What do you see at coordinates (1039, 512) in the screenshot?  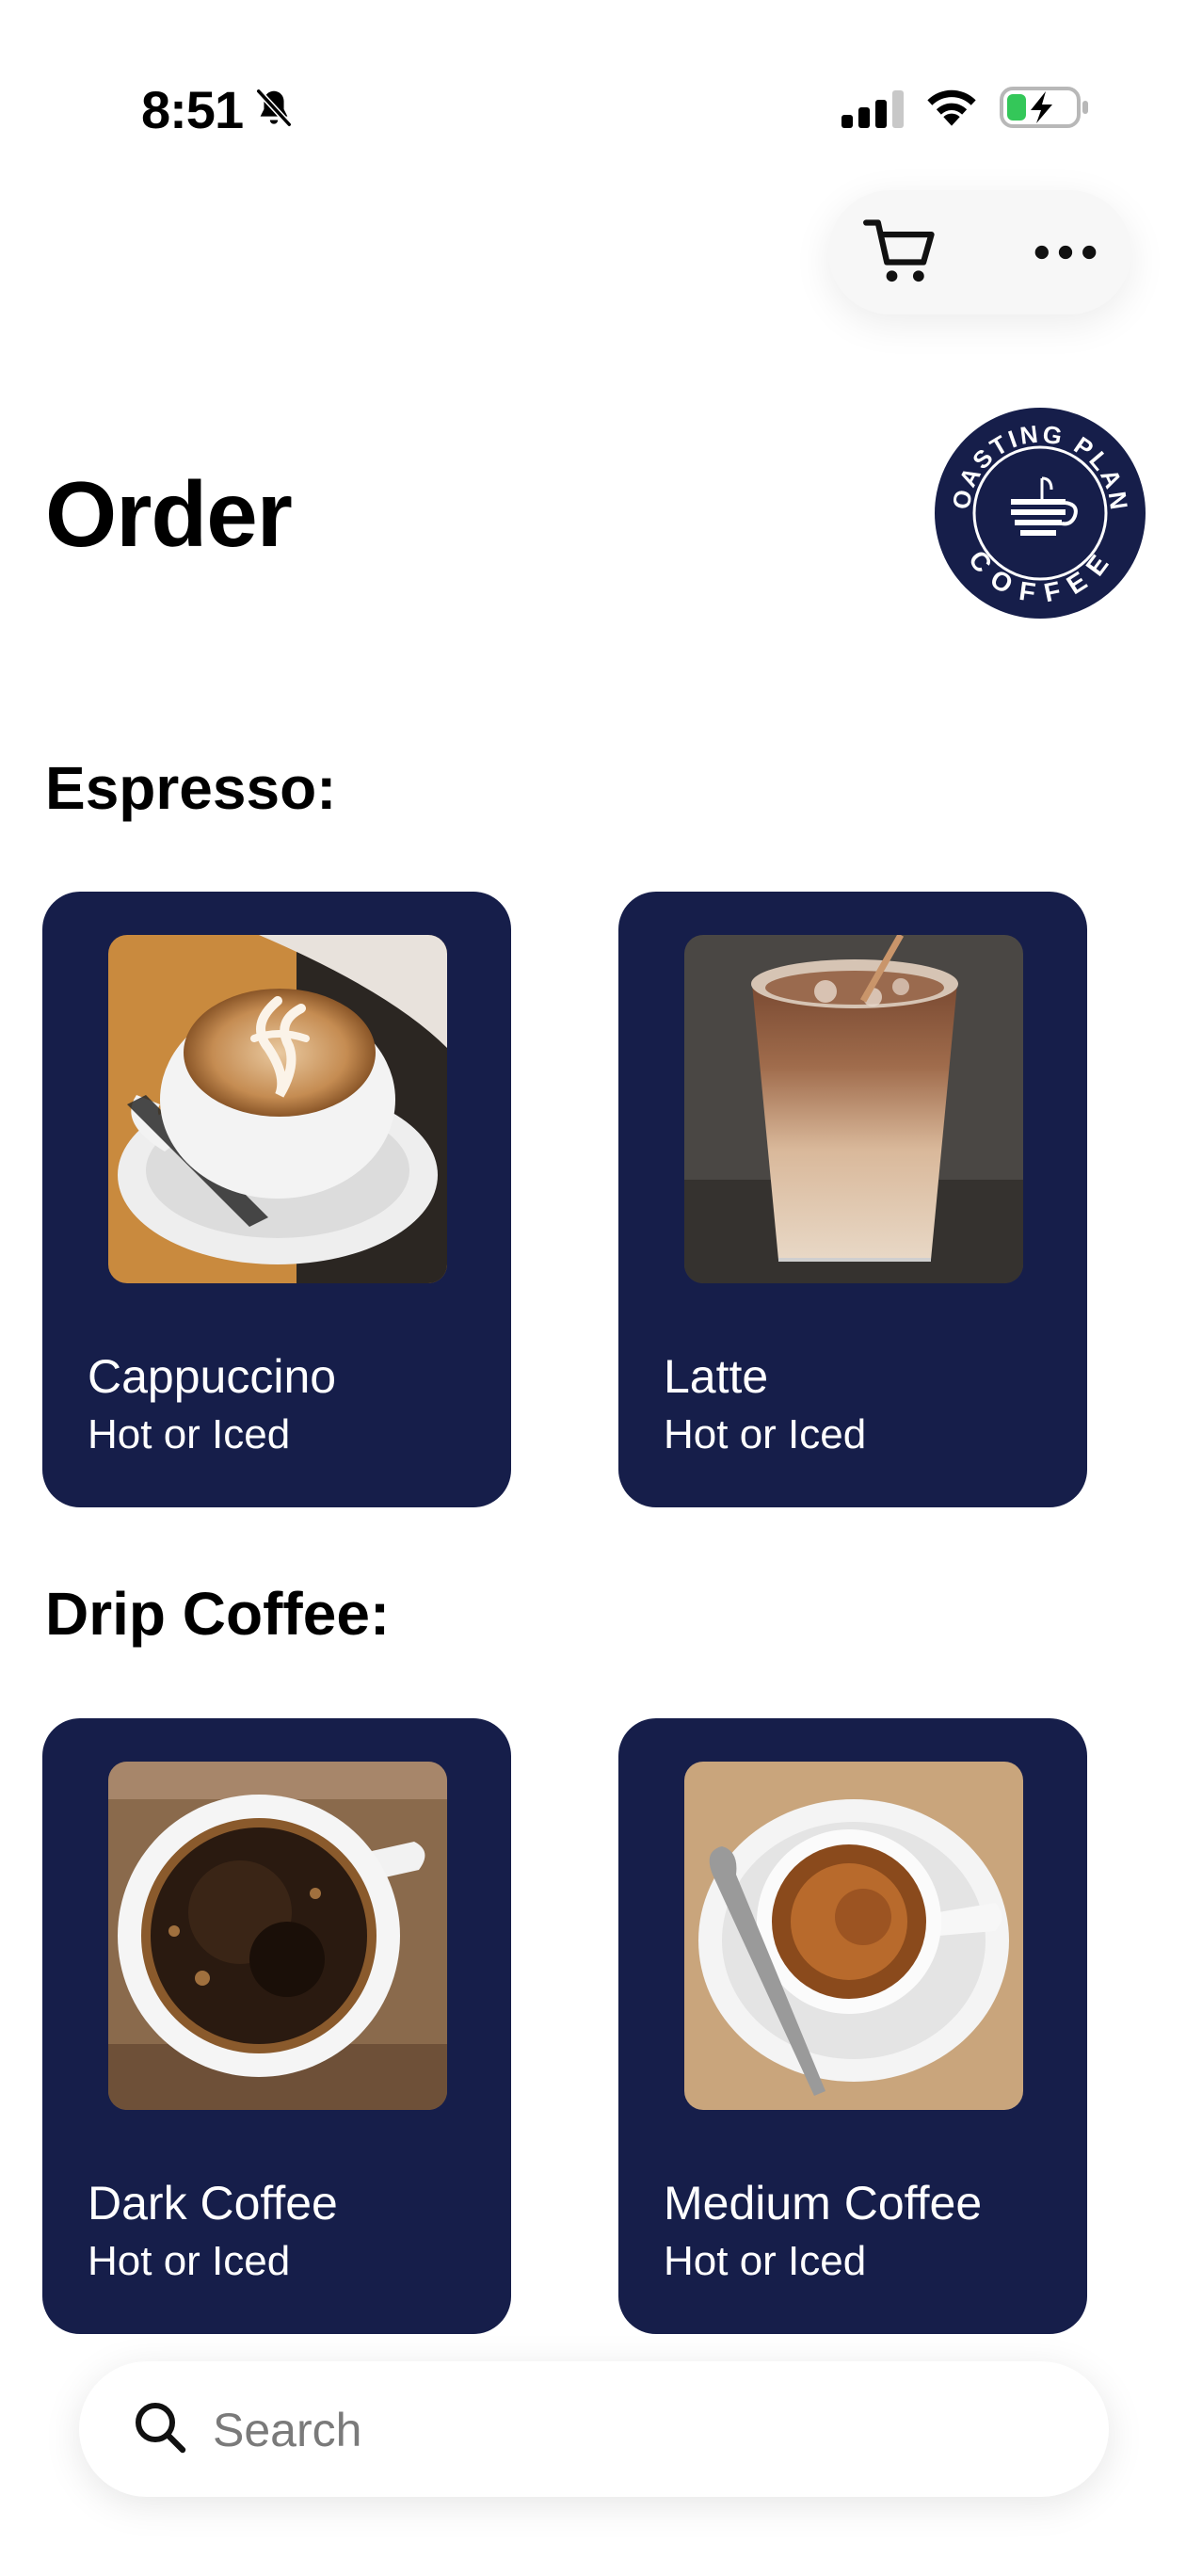 I see `roasting-plant-logo: ROASTING PLANT COFFEE` at bounding box center [1039, 512].